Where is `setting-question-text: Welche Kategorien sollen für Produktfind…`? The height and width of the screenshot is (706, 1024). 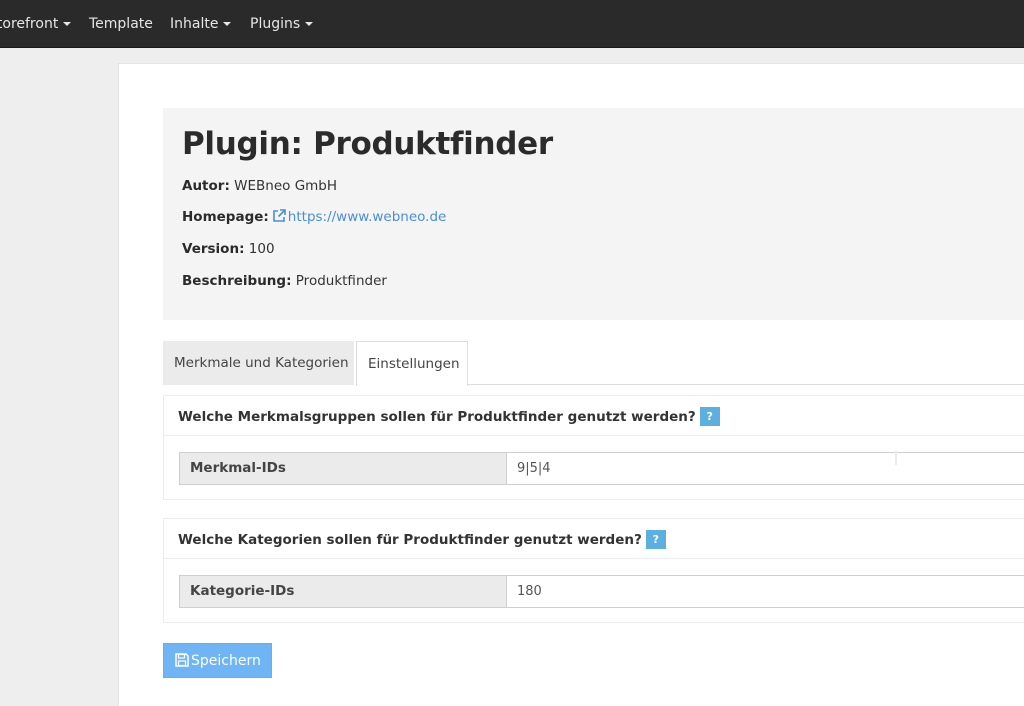
setting-question-text: Welche Kategorien sollen für Produktfind… is located at coordinates (410, 540).